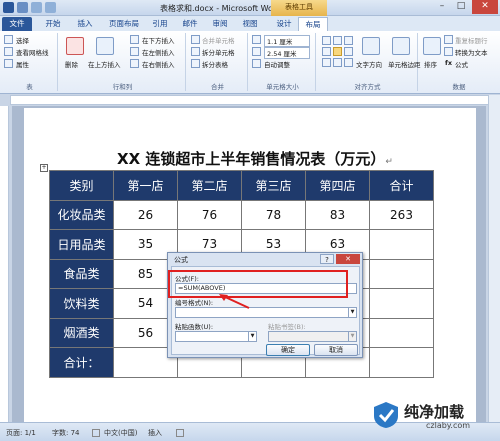 This screenshot has width=500, height=441. Describe the element at coordinates (337, 40) in the screenshot. I see `align-top-center-icon` at that location.